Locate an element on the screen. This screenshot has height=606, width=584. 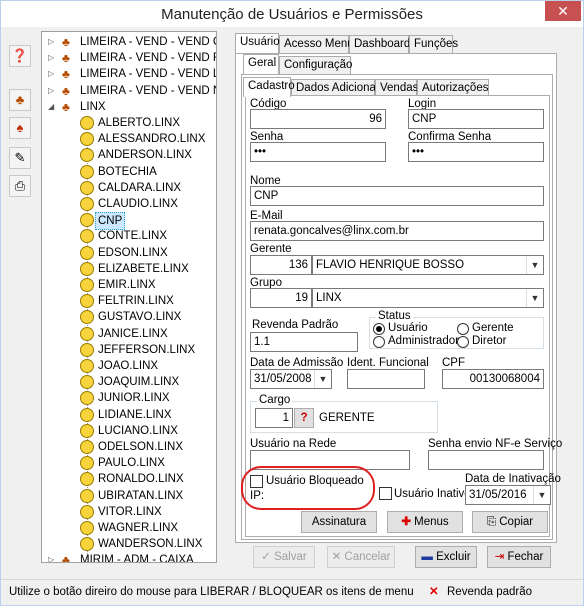
tree-item-label: RONALDO.LINX is located at coordinates (141, 479).